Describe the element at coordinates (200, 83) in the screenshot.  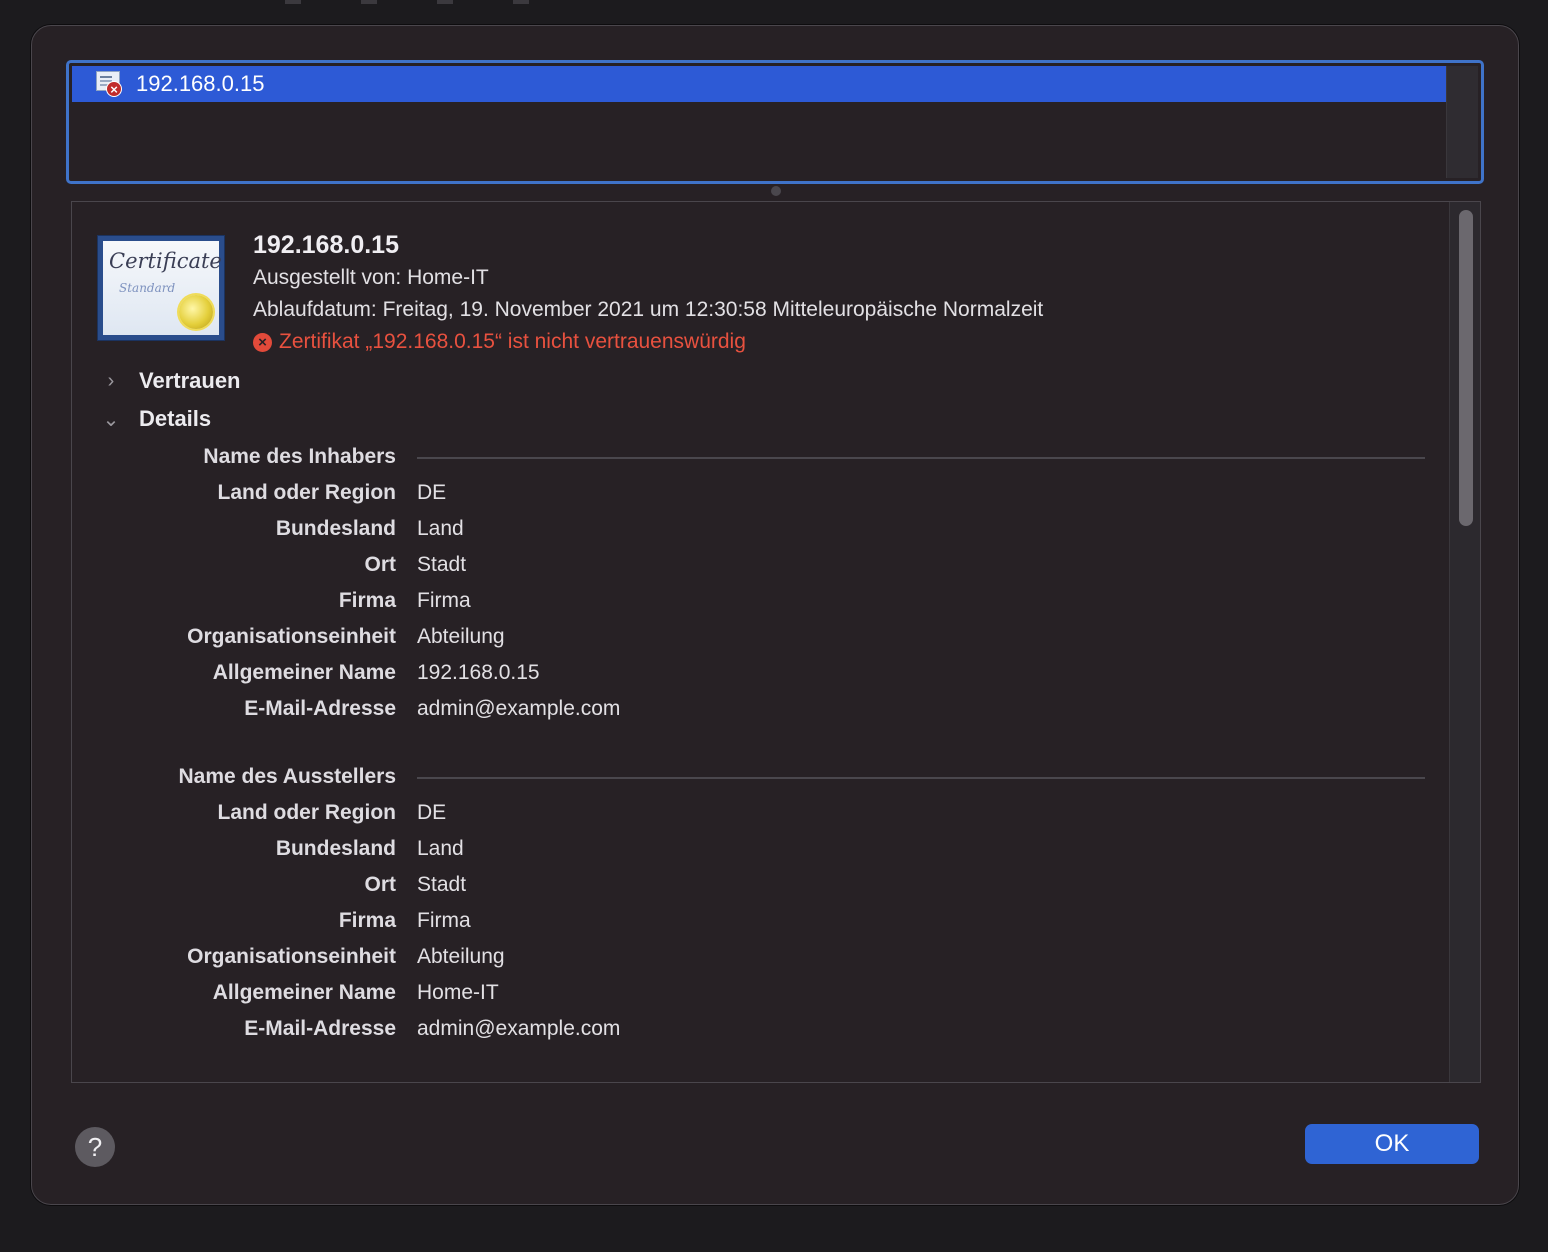
I see `certificate-list-item-label: 192.168.0.15` at that location.